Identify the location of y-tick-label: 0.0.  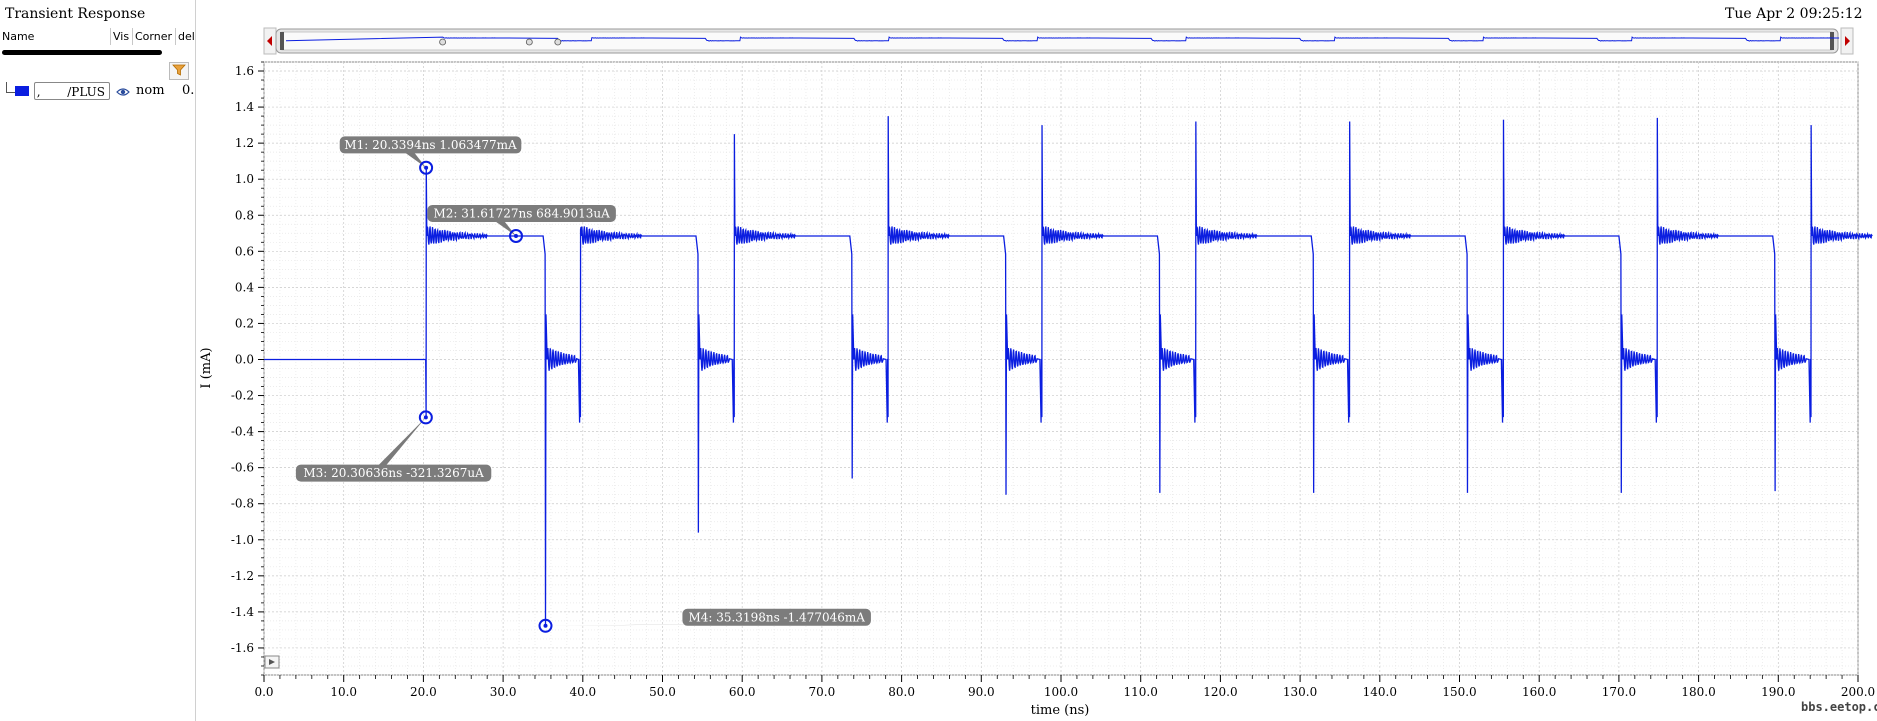
(244, 359).